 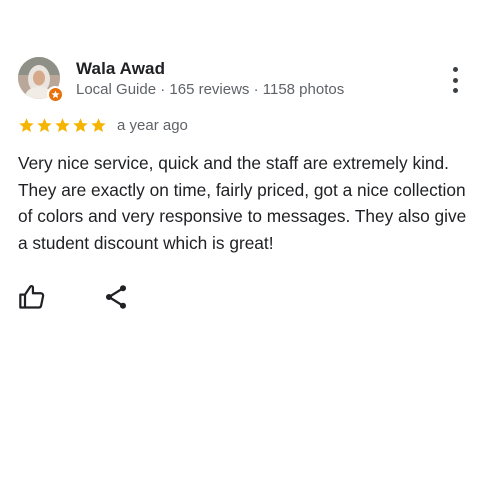 I want to click on review-actions, so click(x=78, y=297).